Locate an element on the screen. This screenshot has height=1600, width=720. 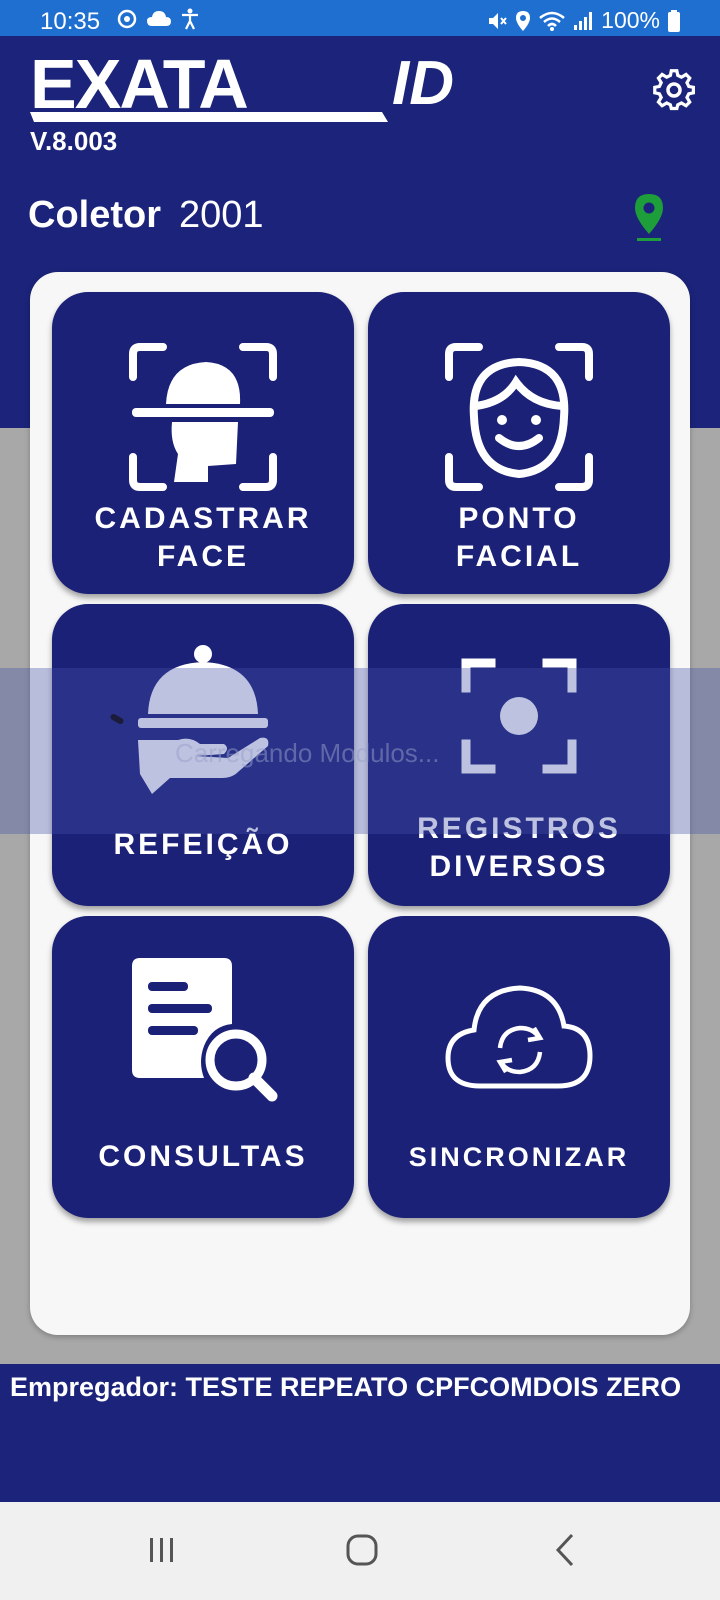
exataid-logo: EXATA ID is located at coordinates (242, 84).